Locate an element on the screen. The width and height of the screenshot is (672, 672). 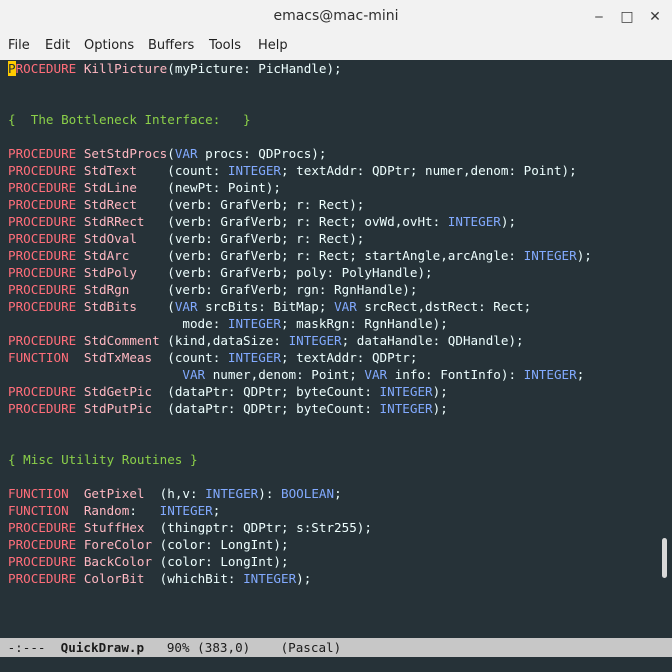
code-token: BackColor is located at coordinates (118, 561).